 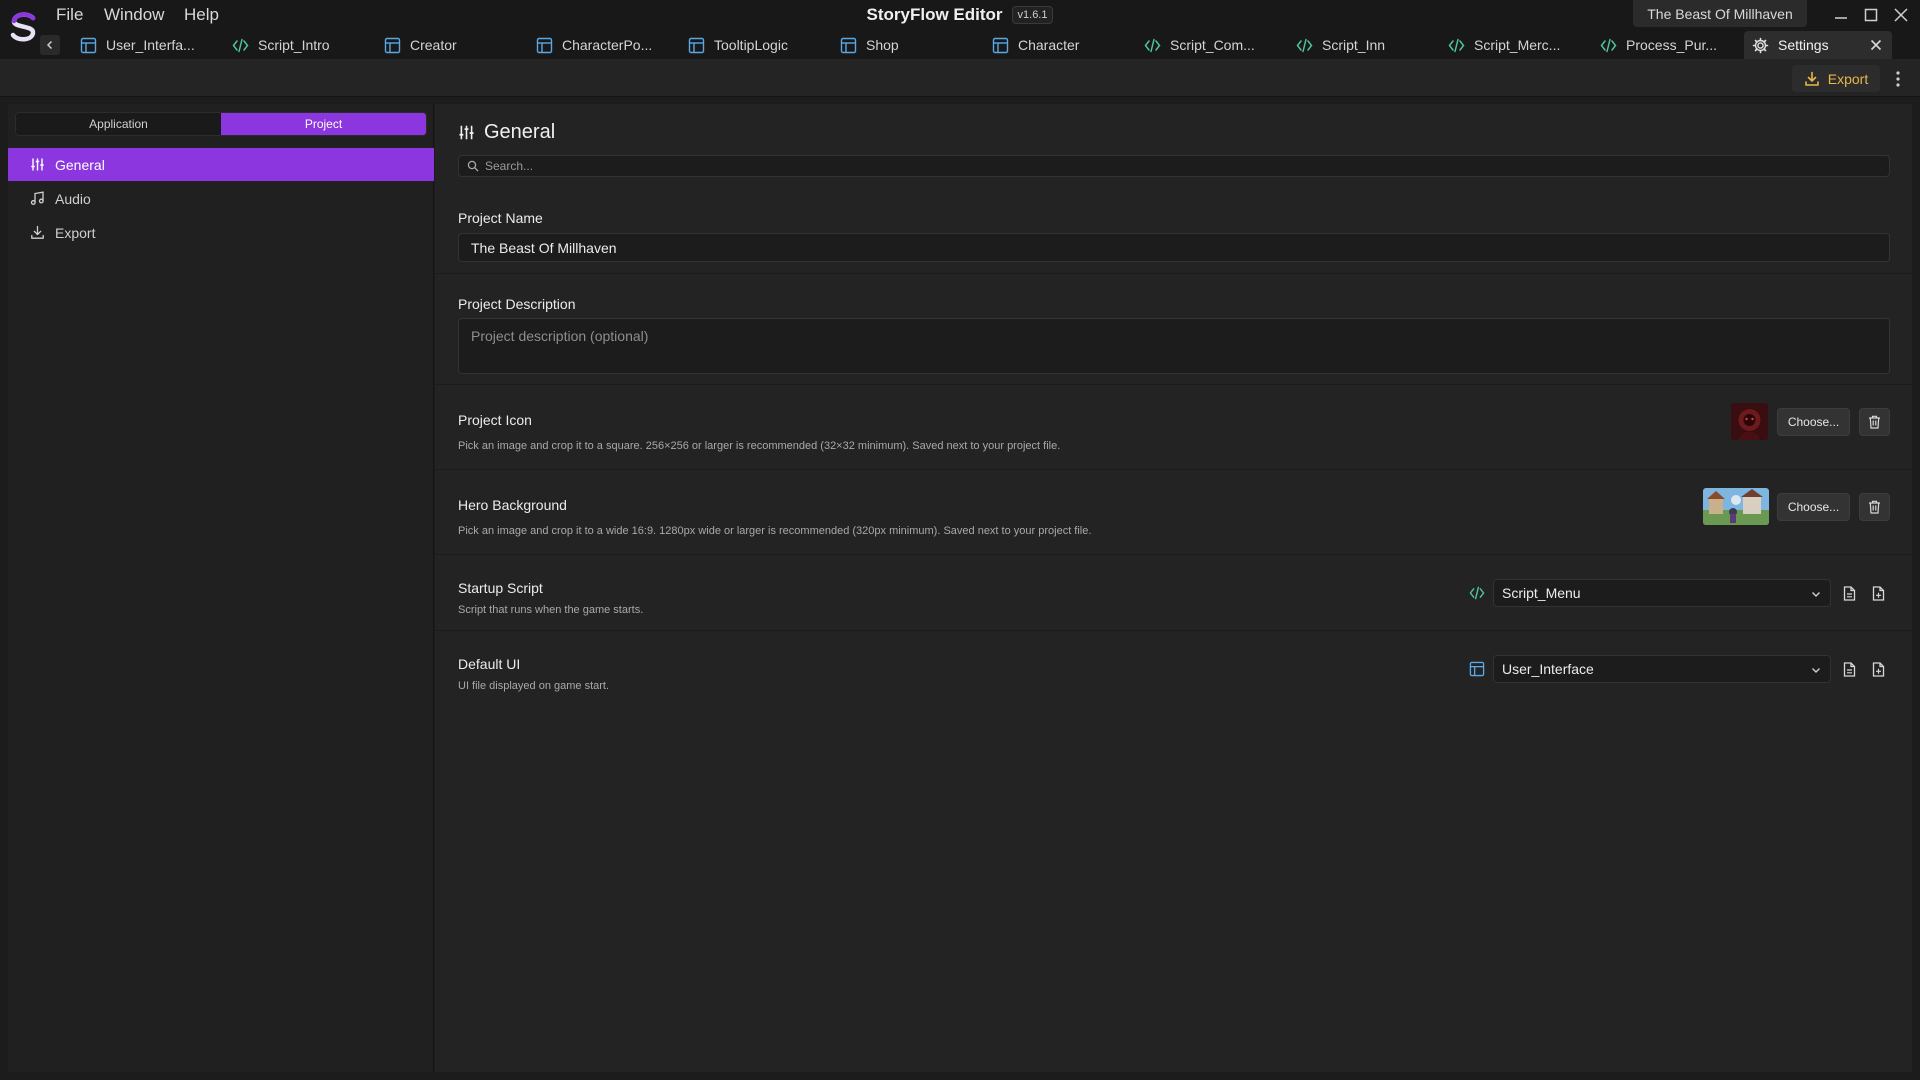 I want to click on project-name-section: Project Name, so click(x=1173, y=231).